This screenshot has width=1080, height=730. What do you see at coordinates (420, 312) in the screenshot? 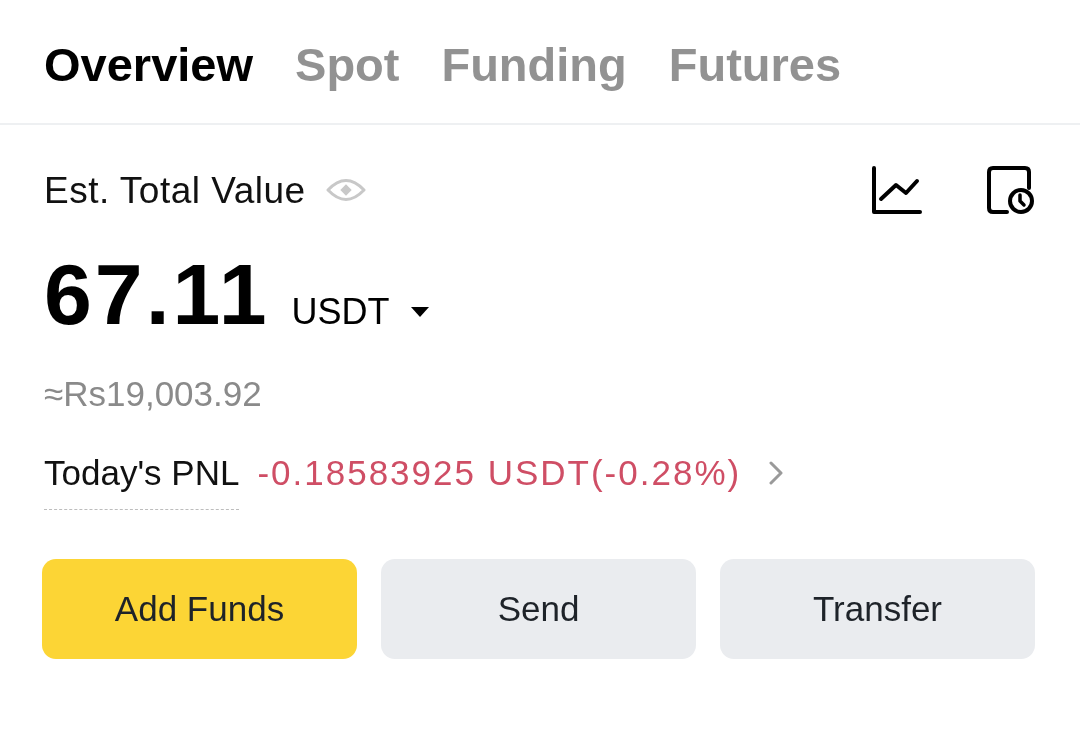
I see `caret-icon` at bounding box center [420, 312].